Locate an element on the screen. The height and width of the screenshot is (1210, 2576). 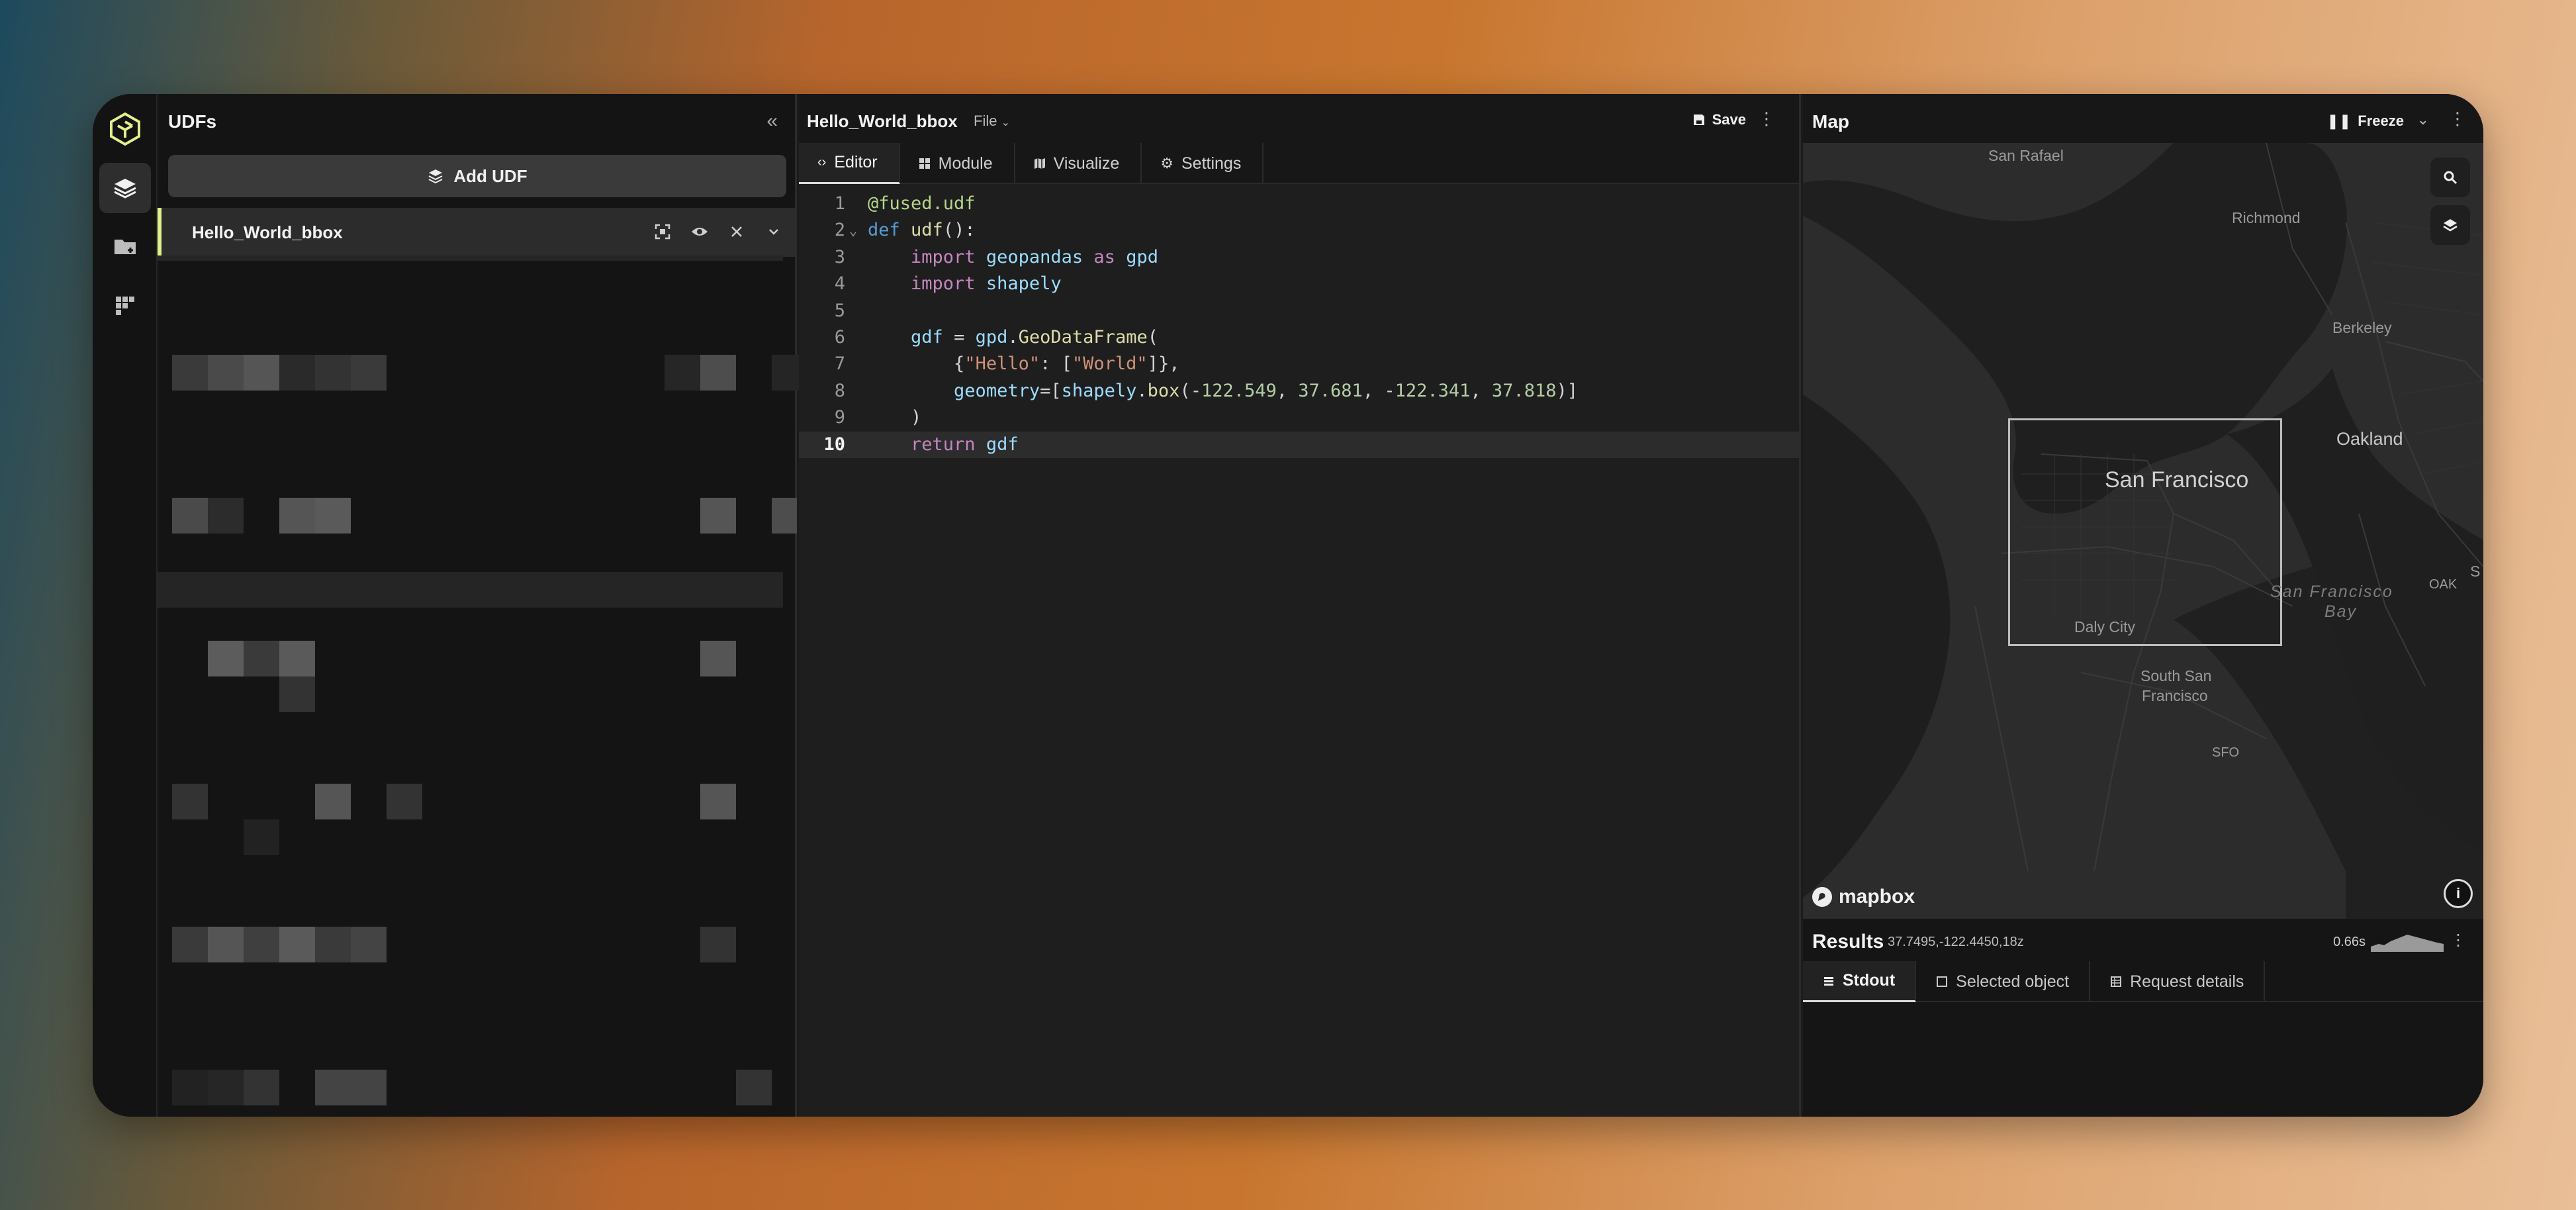
results-tabs: Stdout Selected object Request details is located at coordinates (2143, 981).